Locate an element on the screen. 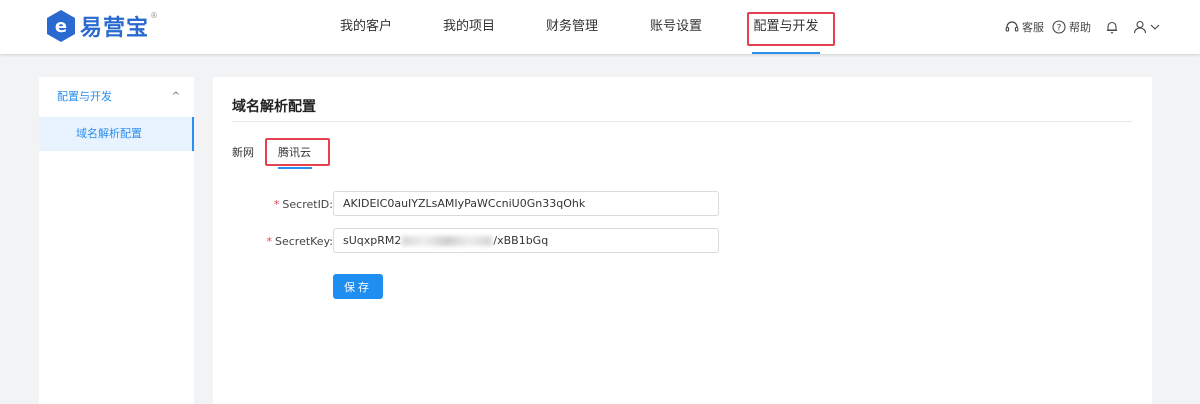 This screenshot has width=1200, height=404. save-button: 保存 is located at coordinates (358, 286).